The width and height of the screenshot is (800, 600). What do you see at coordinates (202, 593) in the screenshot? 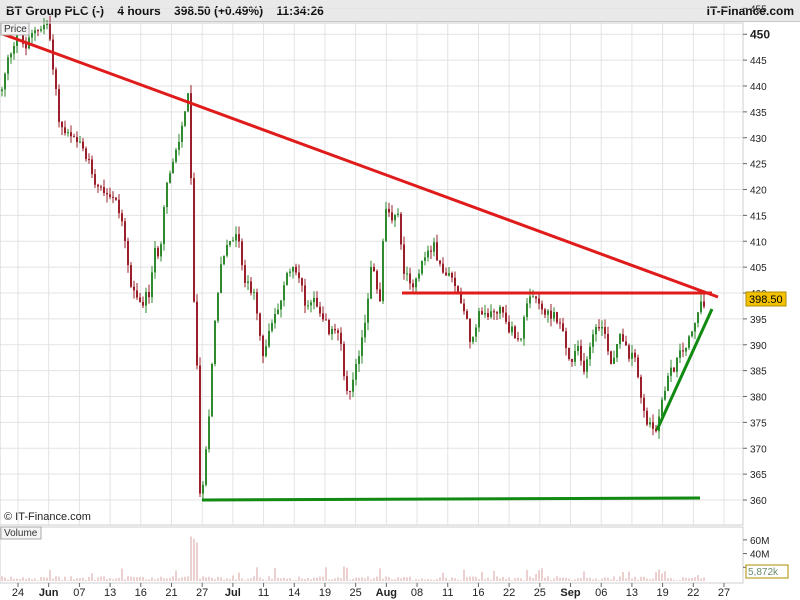
I see `x-tick-label: 27` at bounding box center [202, 593].